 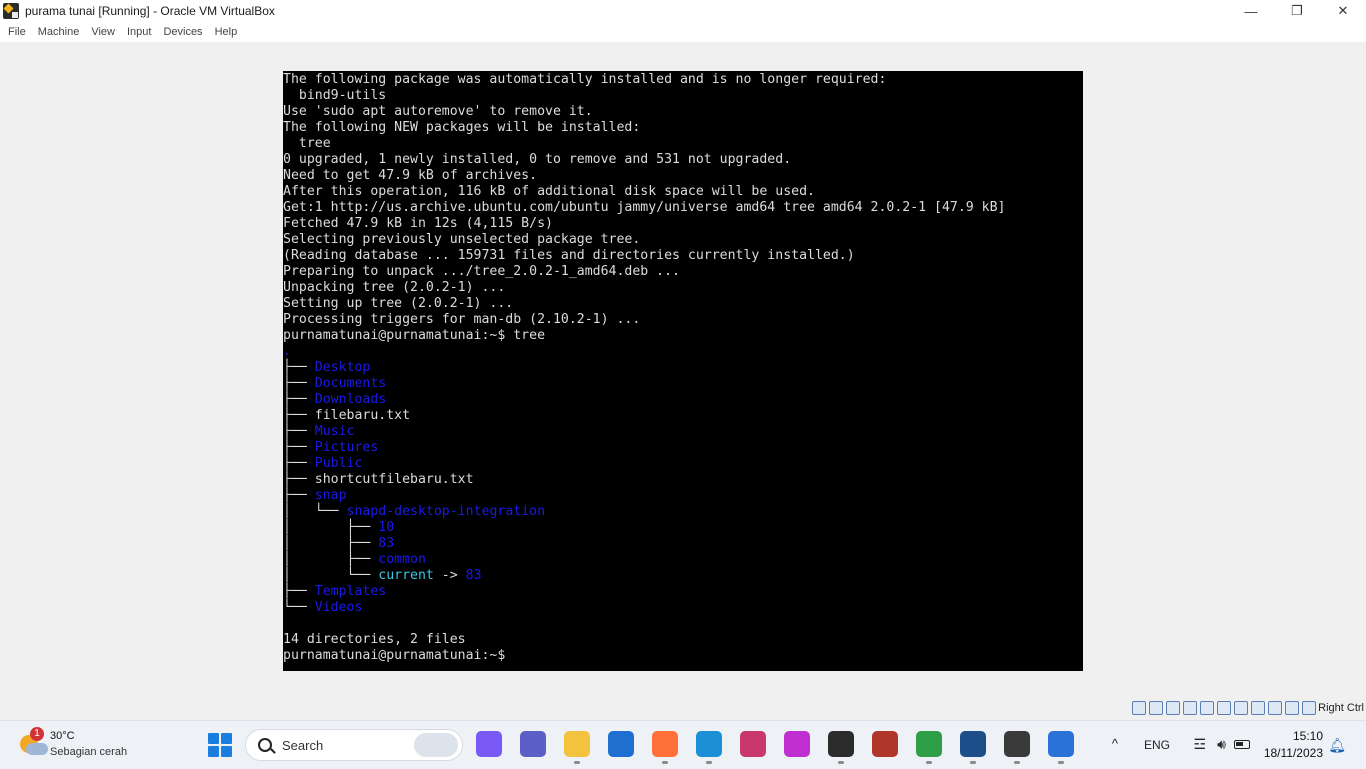 I want to click on battery-icon, so click(x=1242, y=744).